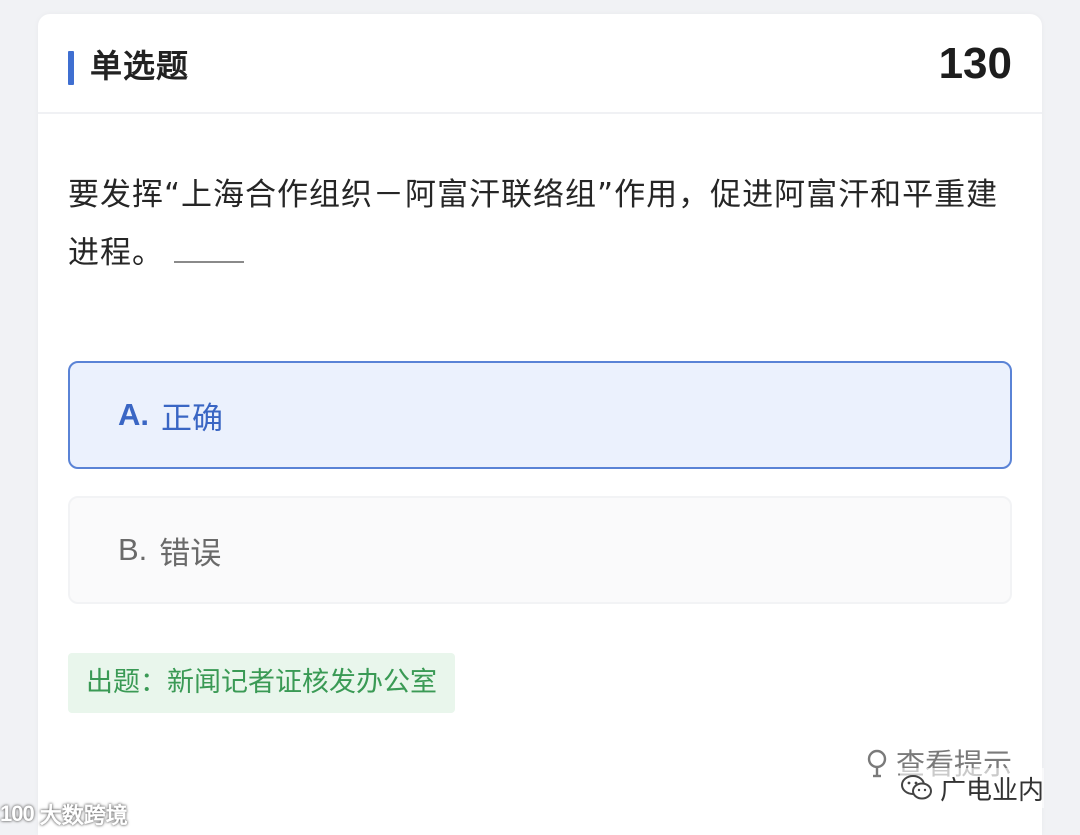 The width and height of the screenshot is (1080, 835). I want to click on watermark-left: 100 大数跨境, so click(64, 814).